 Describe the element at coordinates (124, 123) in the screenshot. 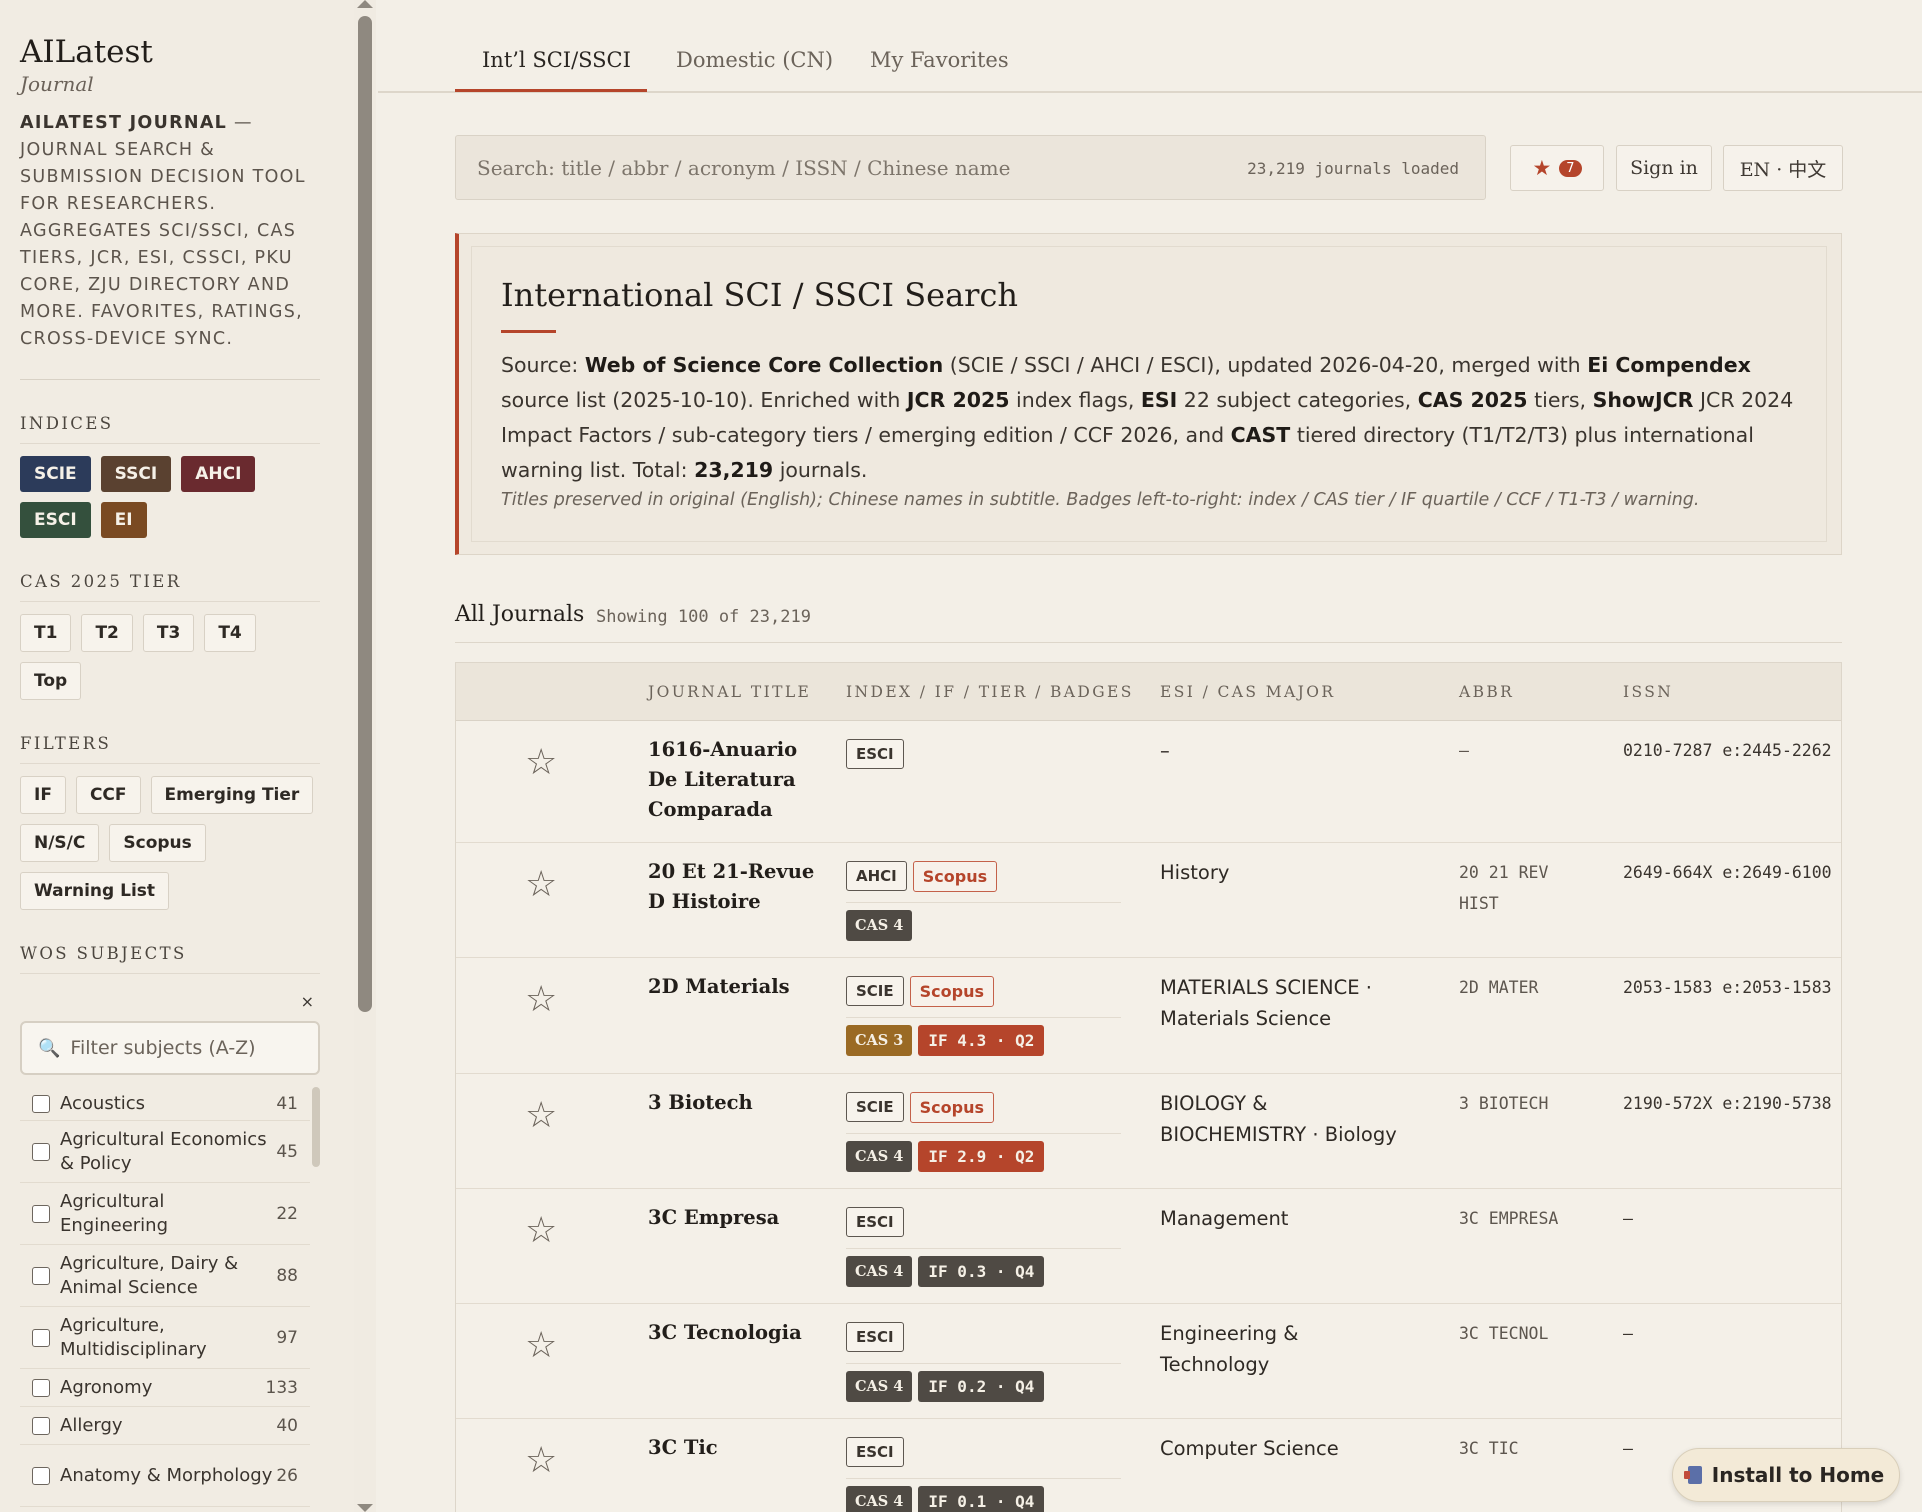

I see `brand-desc-strong: AILATEST JOURNAL` at that location.